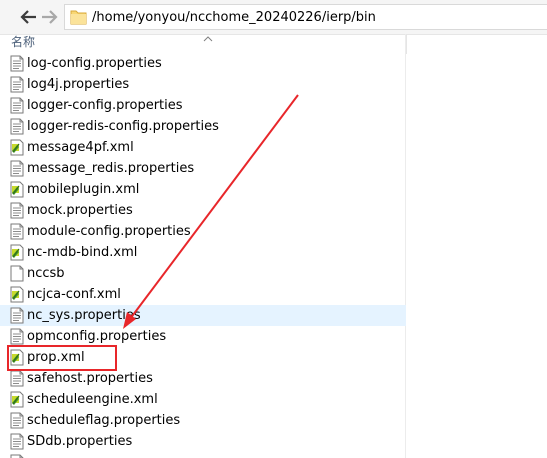 The image size is (547, 458). I want to click on file-row: log4j.properties, so click(203, 84).